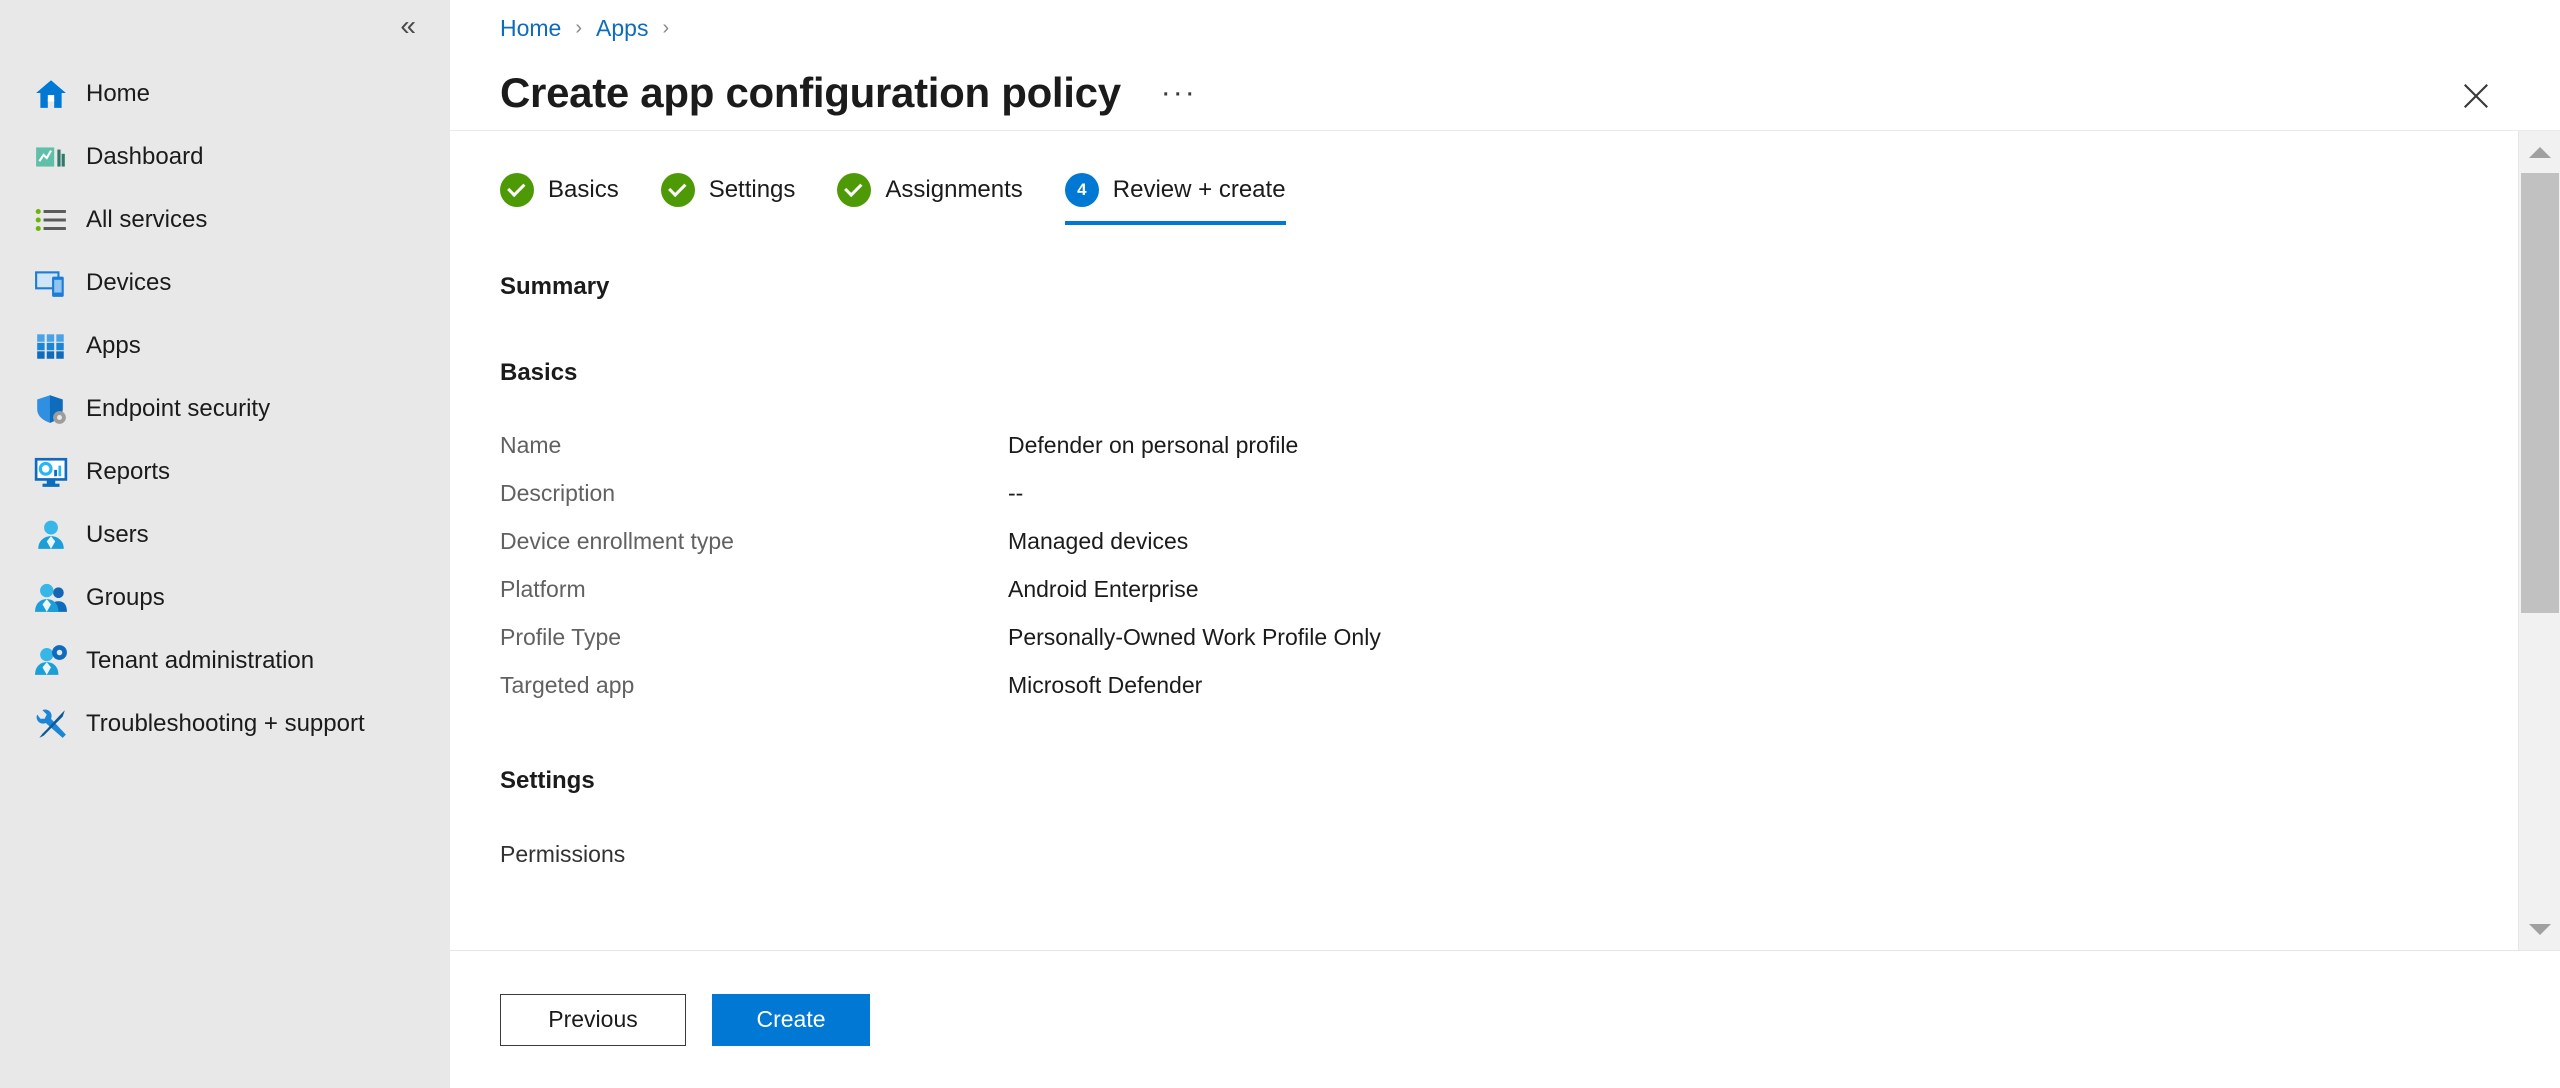  Describe the element at coordinates (113, 345) in the screenshot. I see `sidebar-item-label: Apps` at that location.